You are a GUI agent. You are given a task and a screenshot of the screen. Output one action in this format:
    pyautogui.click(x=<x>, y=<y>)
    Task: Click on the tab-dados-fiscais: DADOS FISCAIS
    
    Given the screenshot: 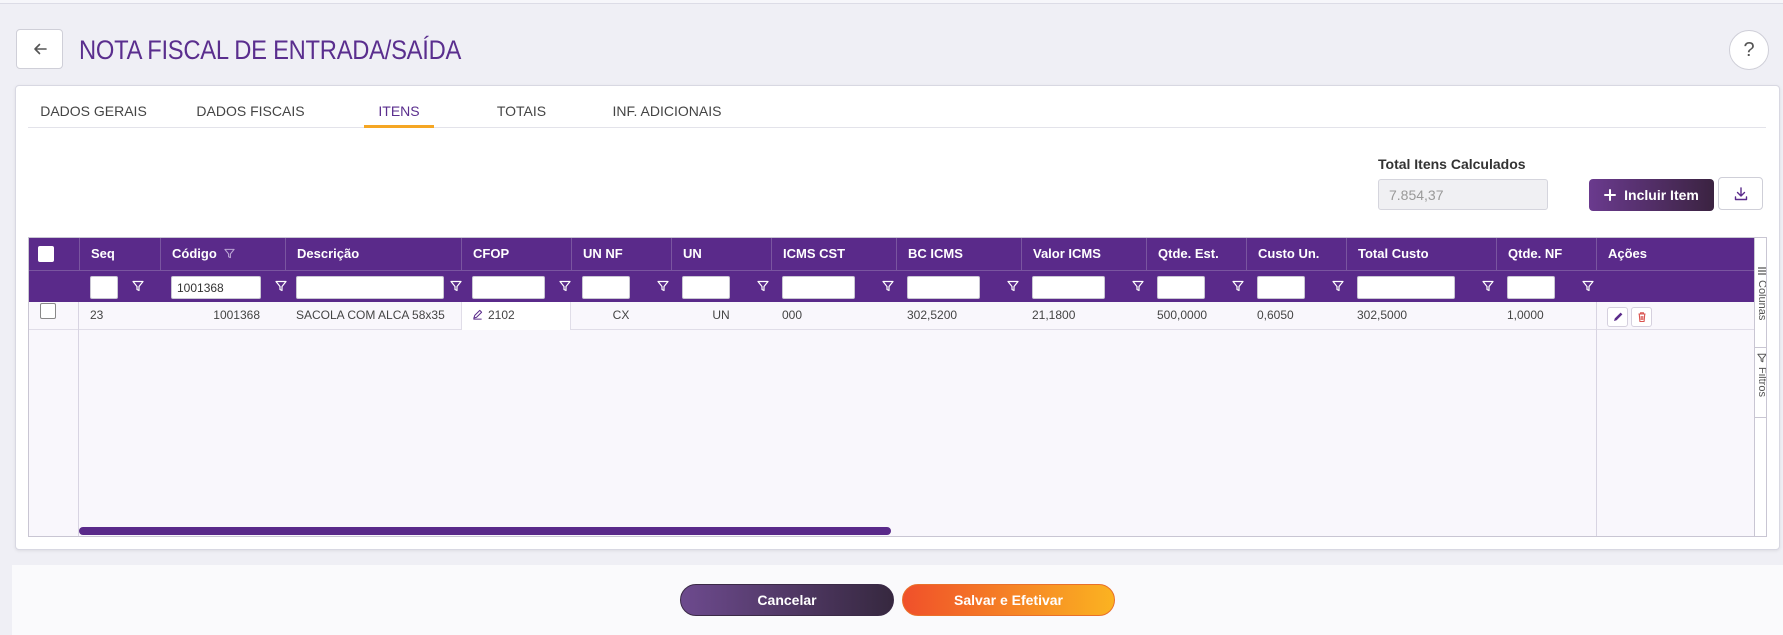 What is the action you would take?
    pyautogui.click(x=250, y=112)
    